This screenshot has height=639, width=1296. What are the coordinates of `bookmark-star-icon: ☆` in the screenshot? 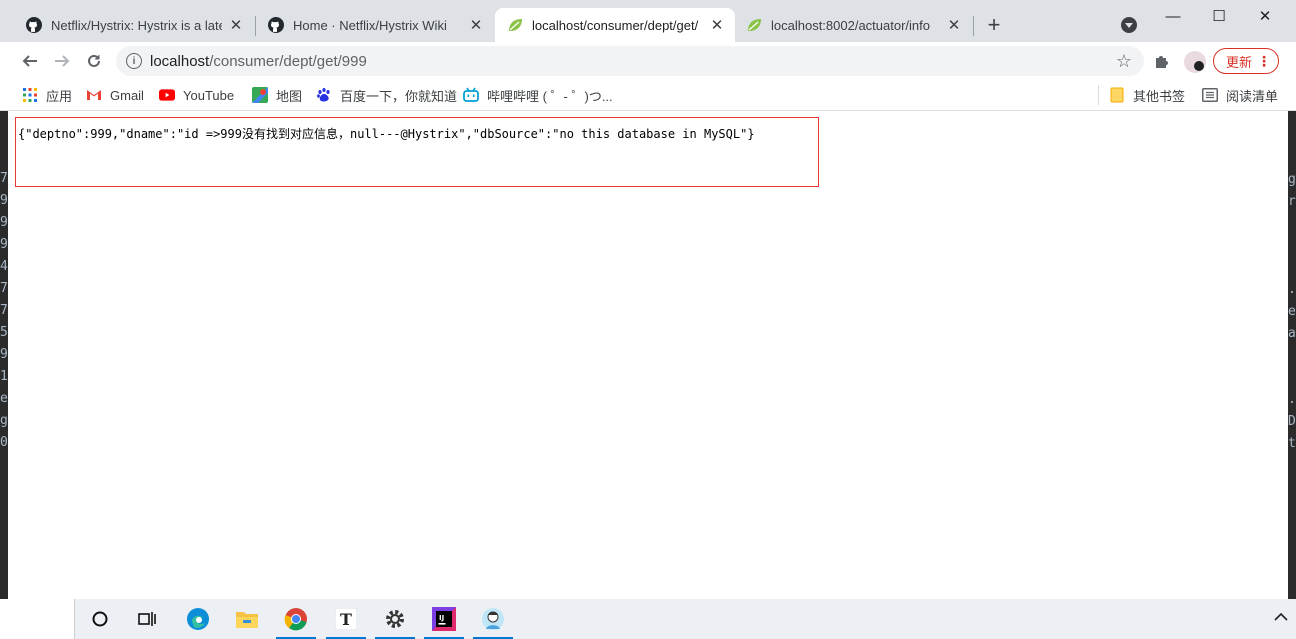 It's located at (1124, 61).